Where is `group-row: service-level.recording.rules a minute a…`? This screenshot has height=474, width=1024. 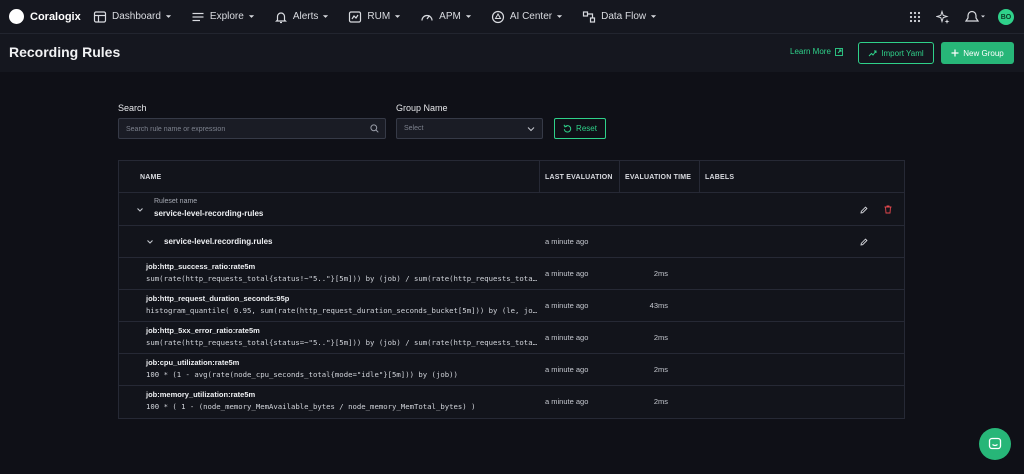 group-row: service-level.recording.rules a minute a… is located at coordinates (511, 242).